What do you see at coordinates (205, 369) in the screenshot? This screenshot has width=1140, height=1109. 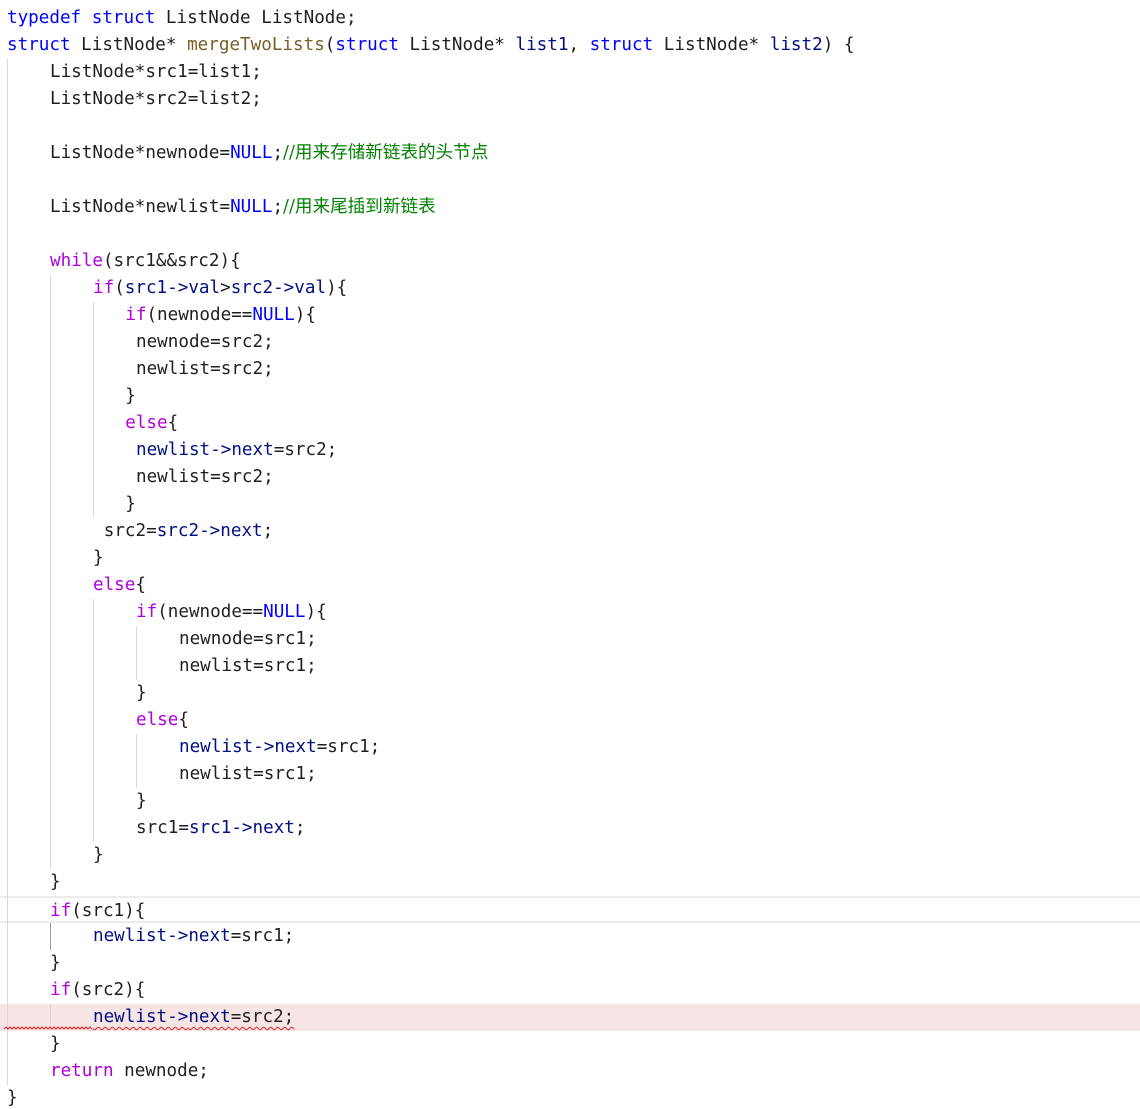 I see `code-text: newlist=src2;` at bounding box center [205, 369].